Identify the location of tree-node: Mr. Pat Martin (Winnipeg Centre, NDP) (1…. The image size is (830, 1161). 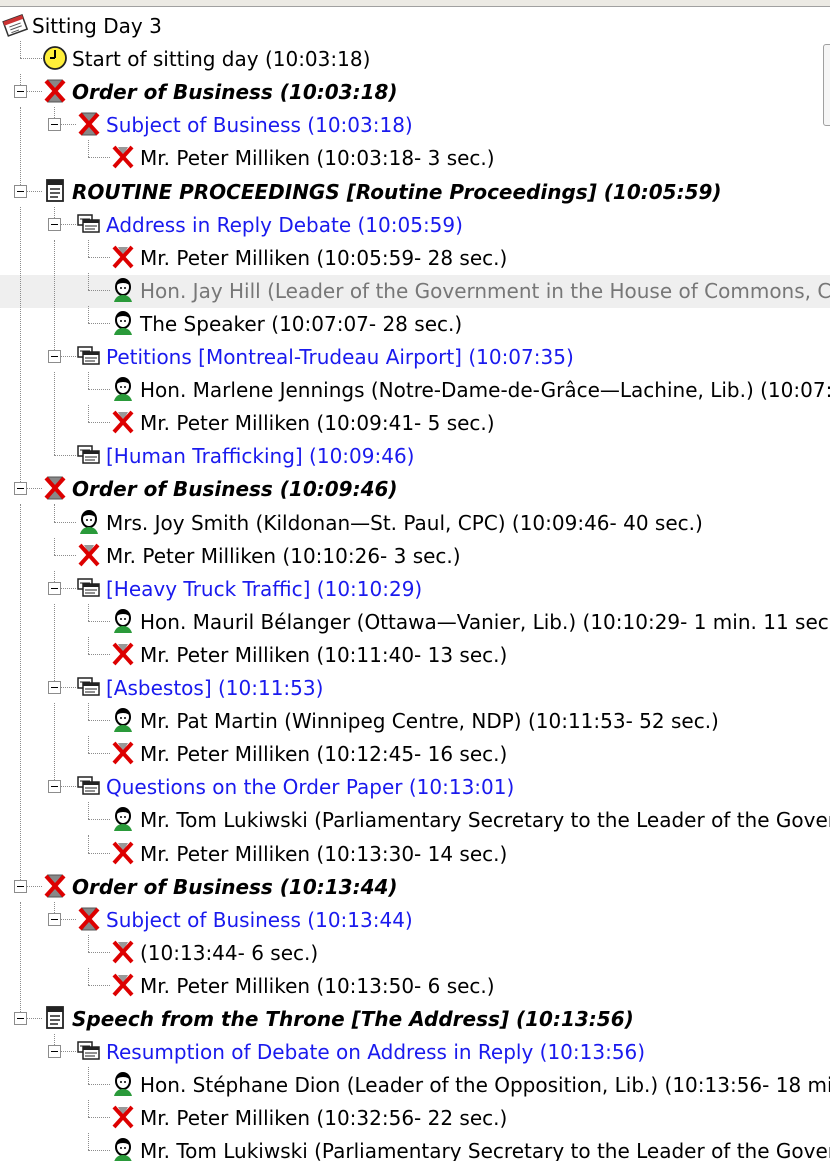
(415, 720).